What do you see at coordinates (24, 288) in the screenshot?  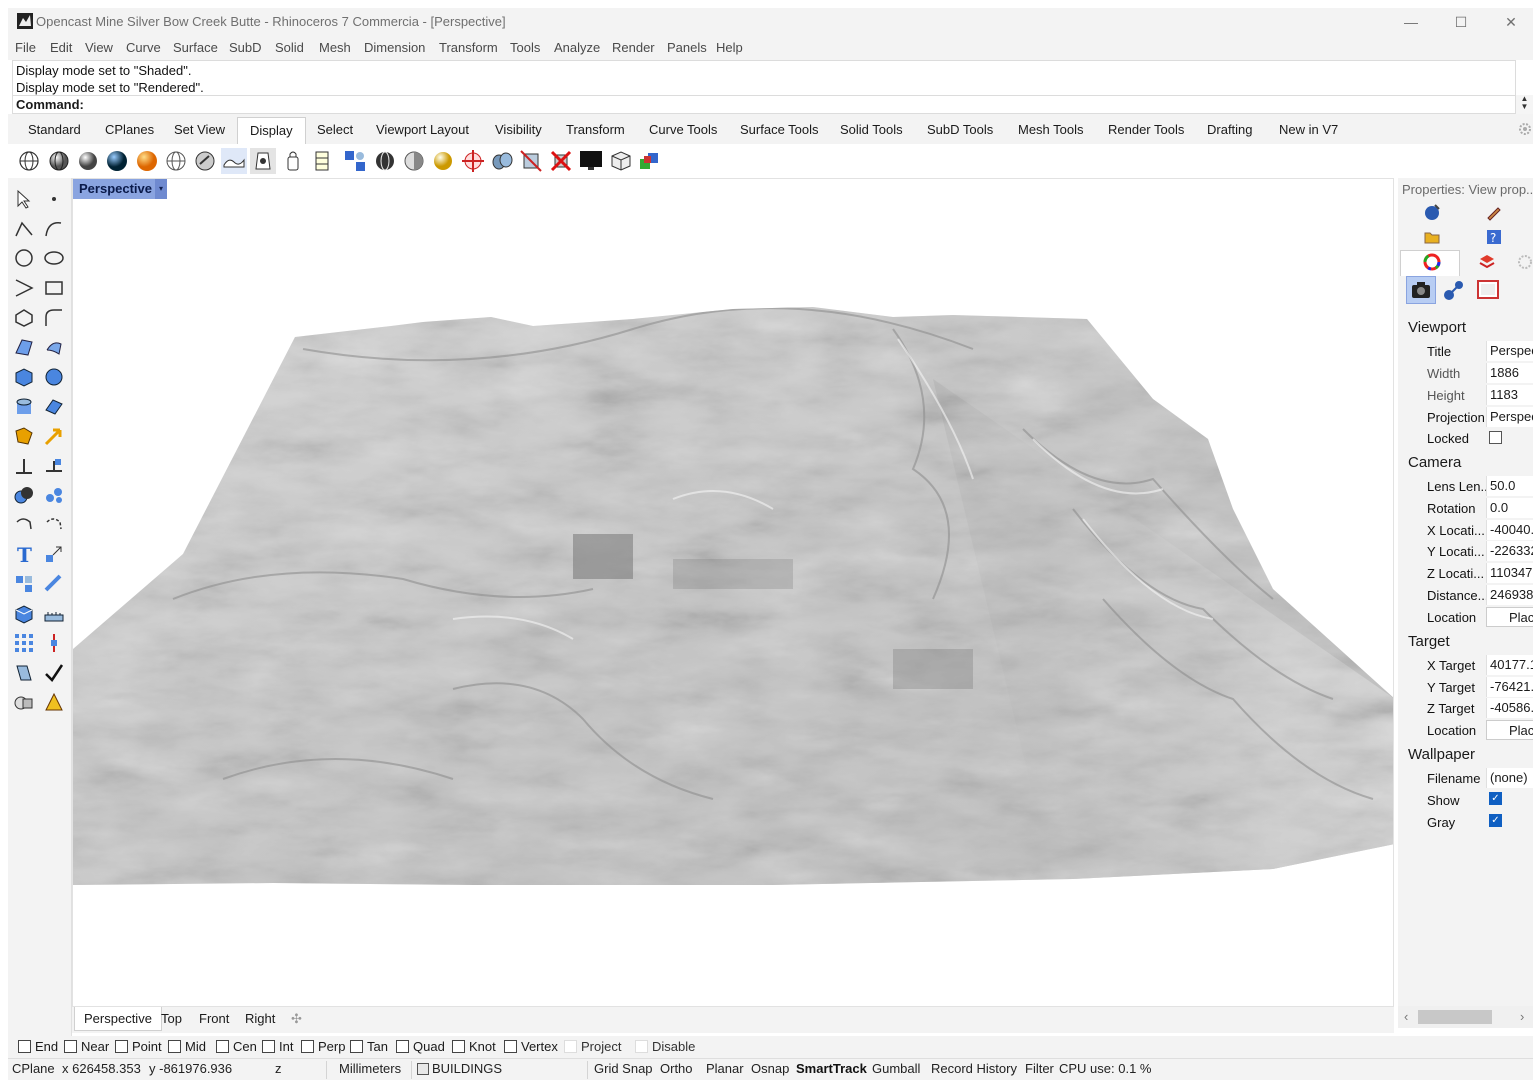 I see `arc-icon` at bounding box center [24, 288].